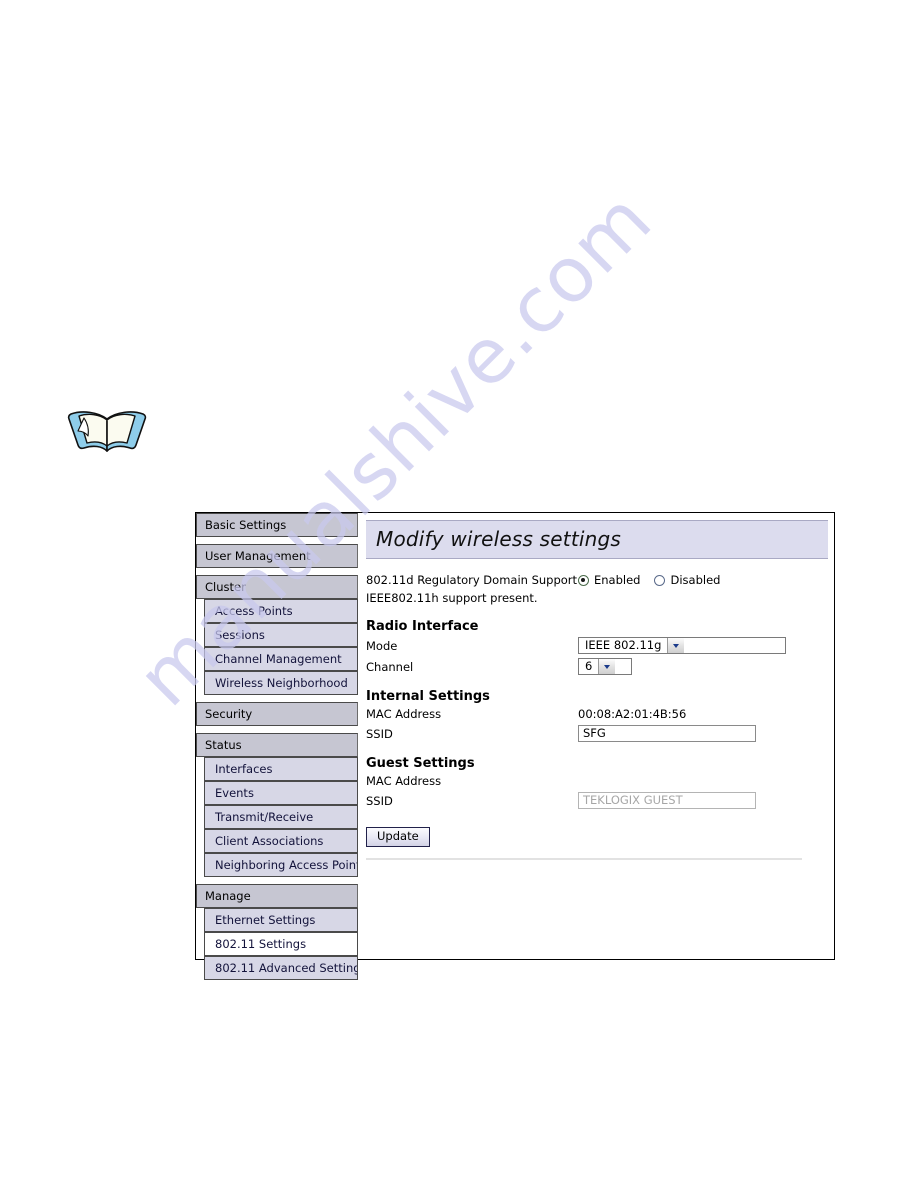 The height and width of the screenshot is (1188, 918). What do you see at coordinates (660, 580) in the screenshot?
I see `radio-unselected-icon` at bounding box center [660, 580].